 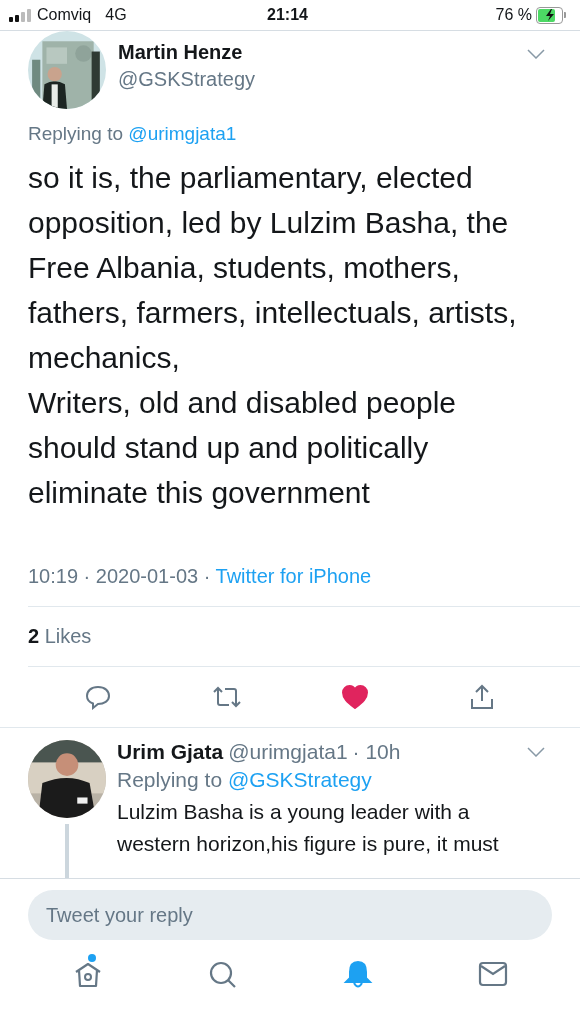 I want to click on mention-link: @urimgjata1, so click(x=182, y=133).